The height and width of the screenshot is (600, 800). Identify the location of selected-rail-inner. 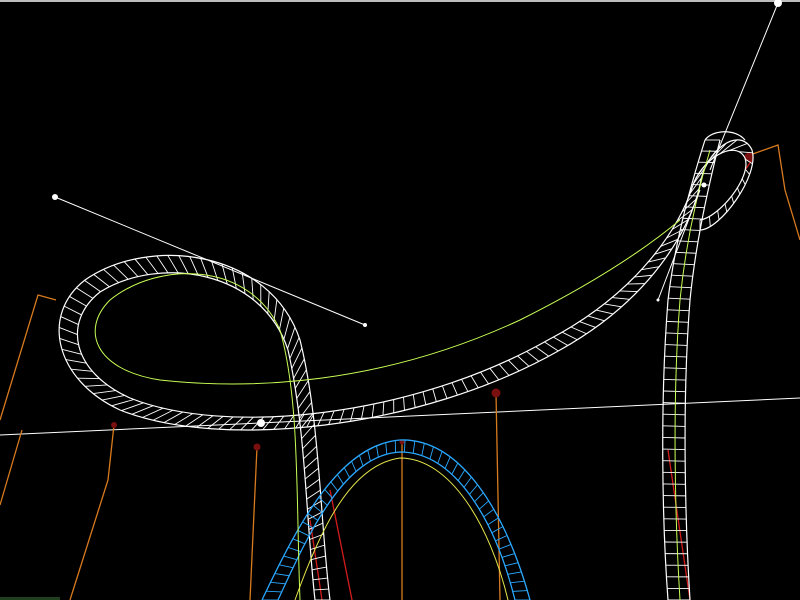
(396, 525).